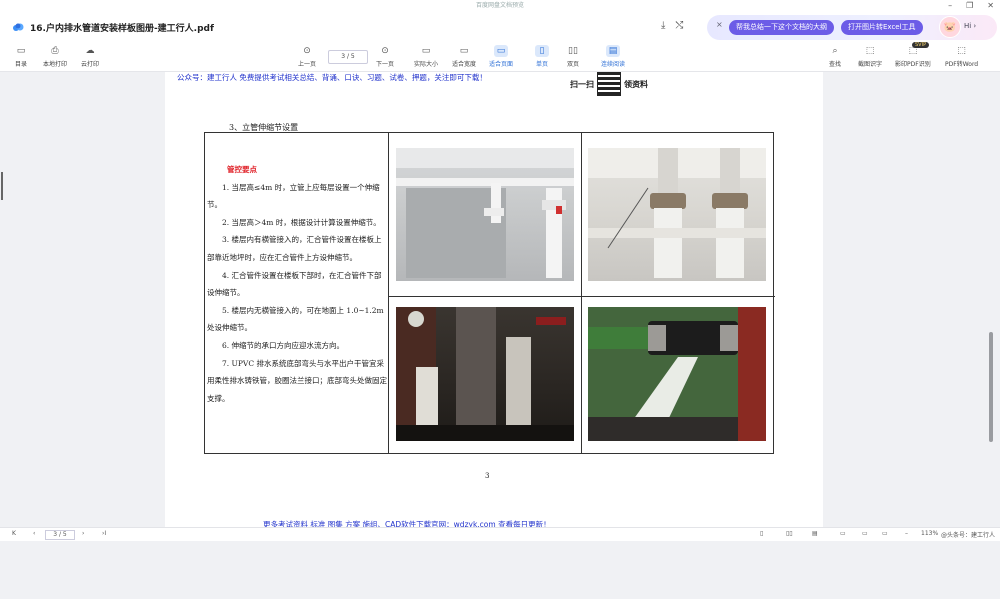  What do you see at coordinates (122, 29) in the screenshot?
I see `file-name: 16.户内排水管道安装样板图册-建工行人.pdf` at bounding box center [122, 29].